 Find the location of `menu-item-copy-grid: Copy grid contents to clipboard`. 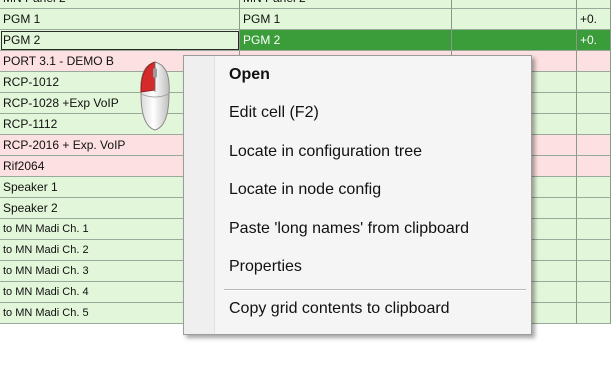

menu-item-copy-grid: Copy grid contents to clipboard is located at coordinates (339, 309).